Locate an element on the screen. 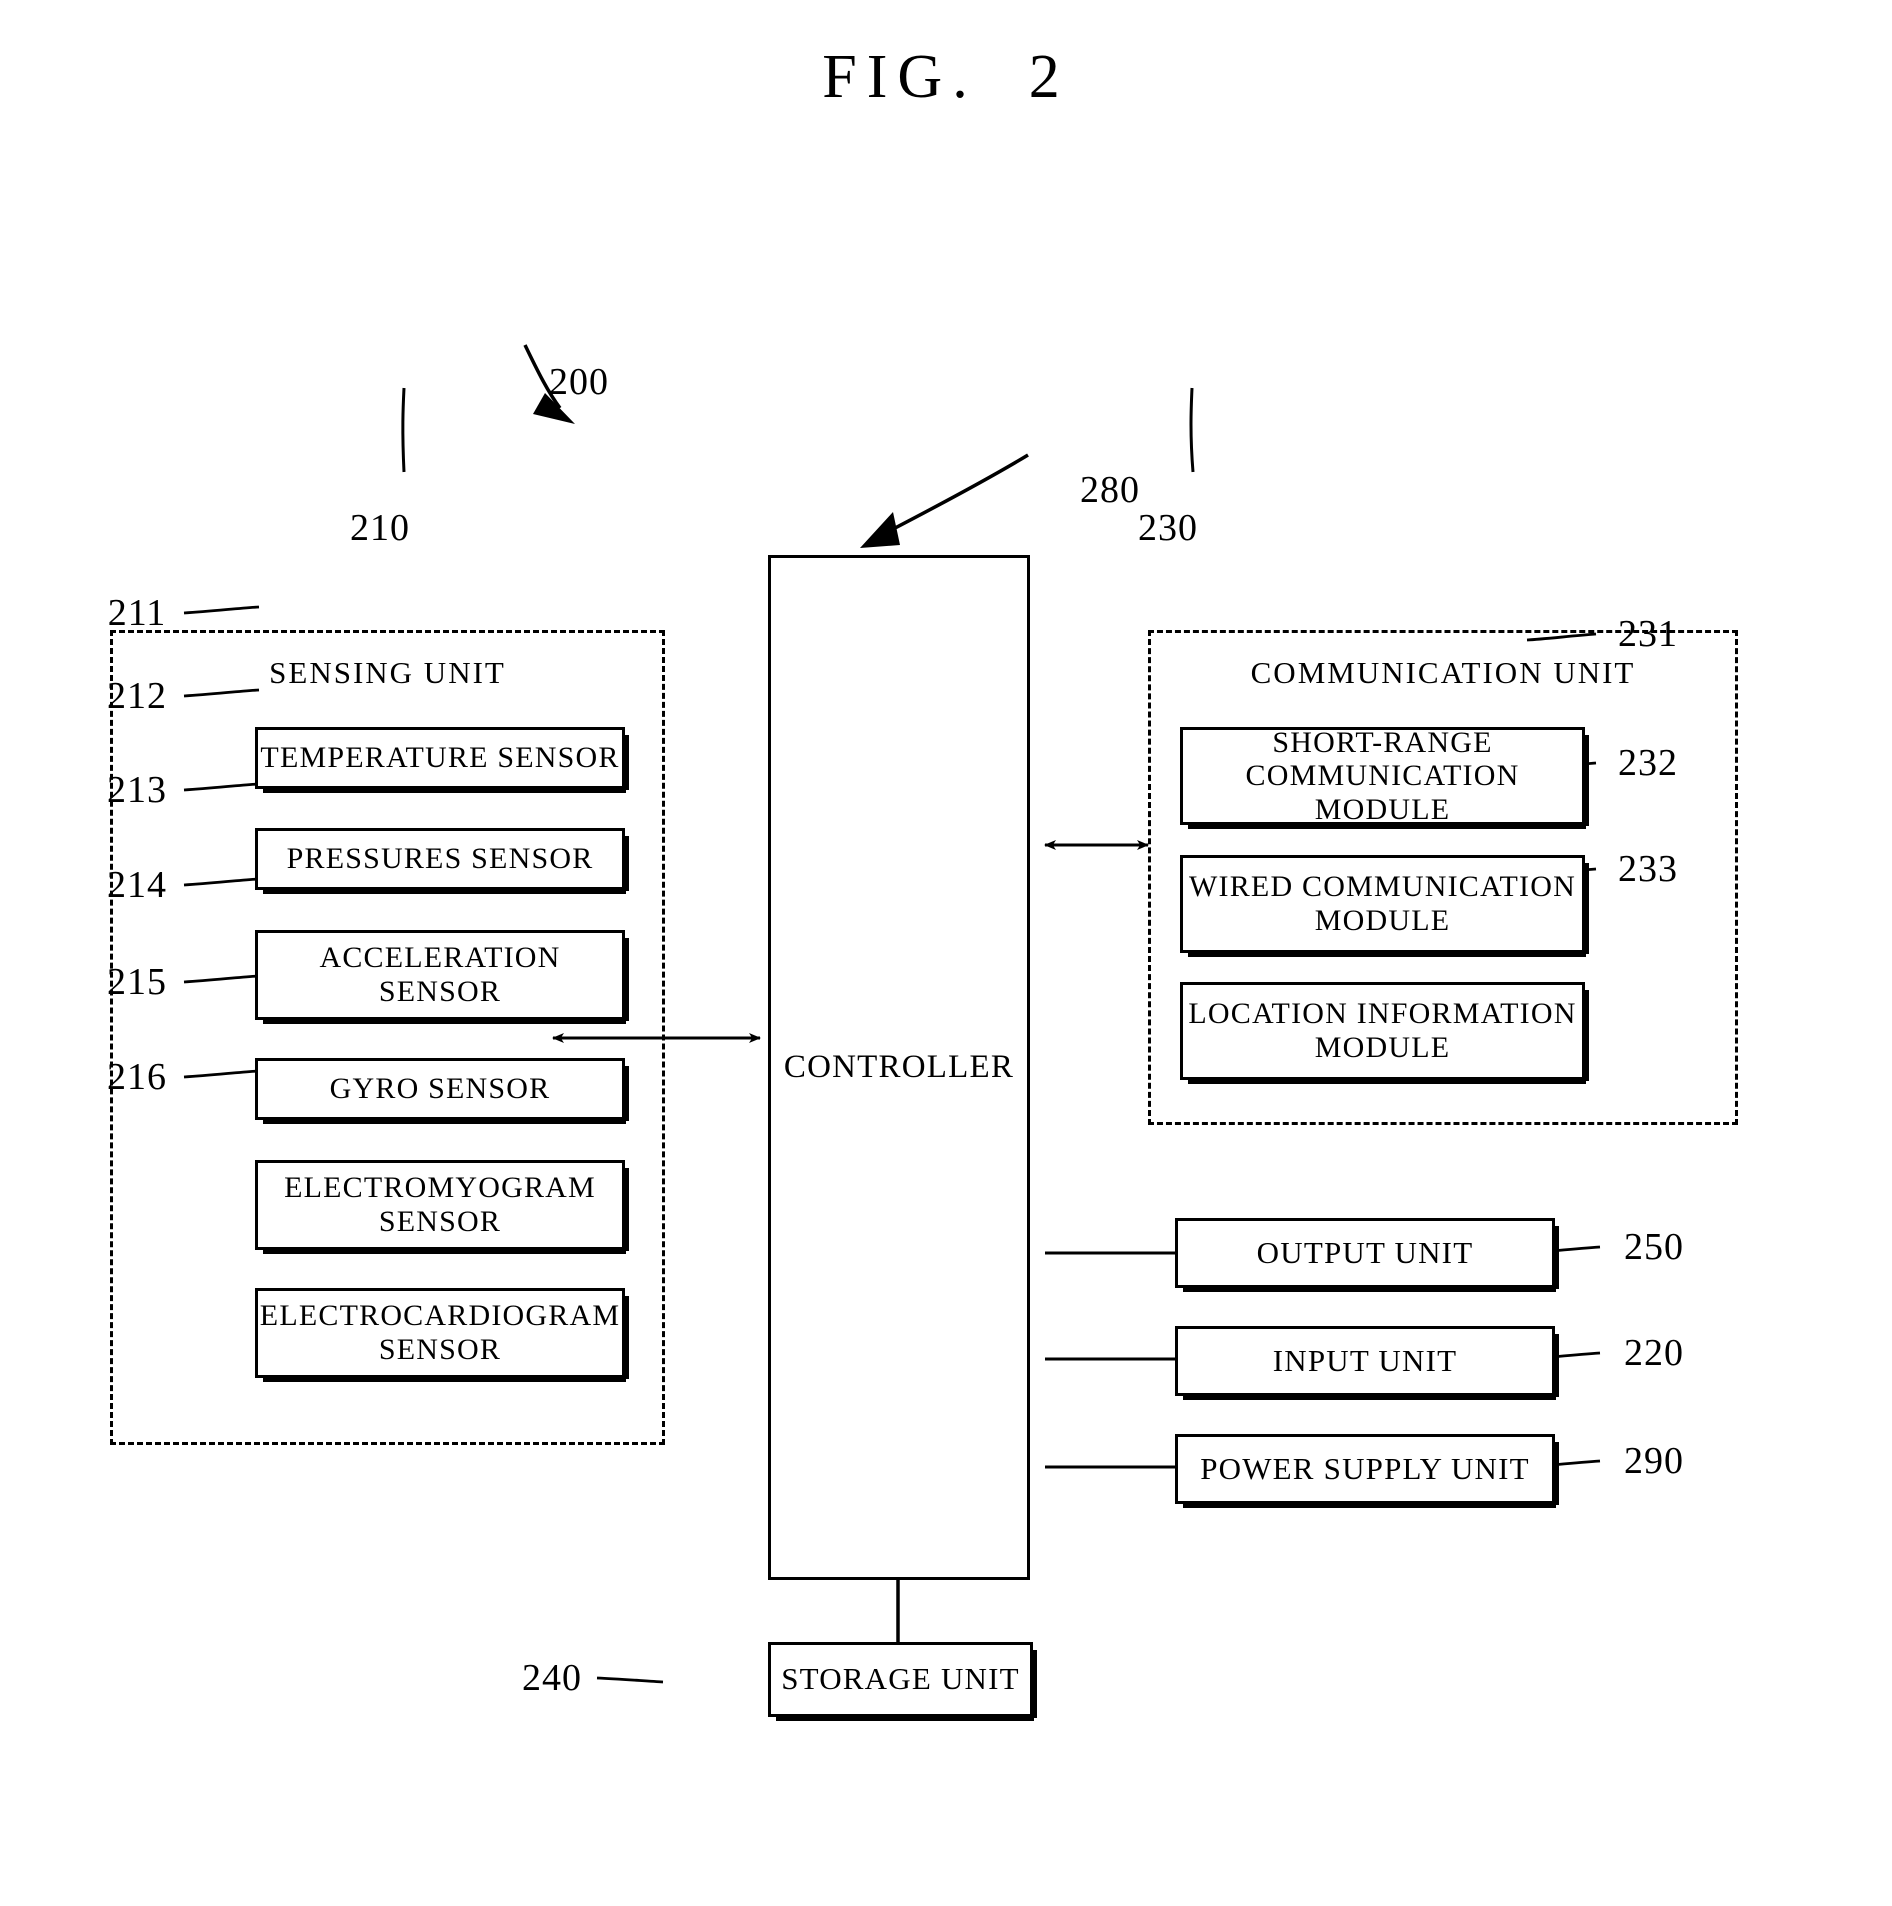  storage-unit-label: STORAGE UNIT is located at coordinates (900, 1679).